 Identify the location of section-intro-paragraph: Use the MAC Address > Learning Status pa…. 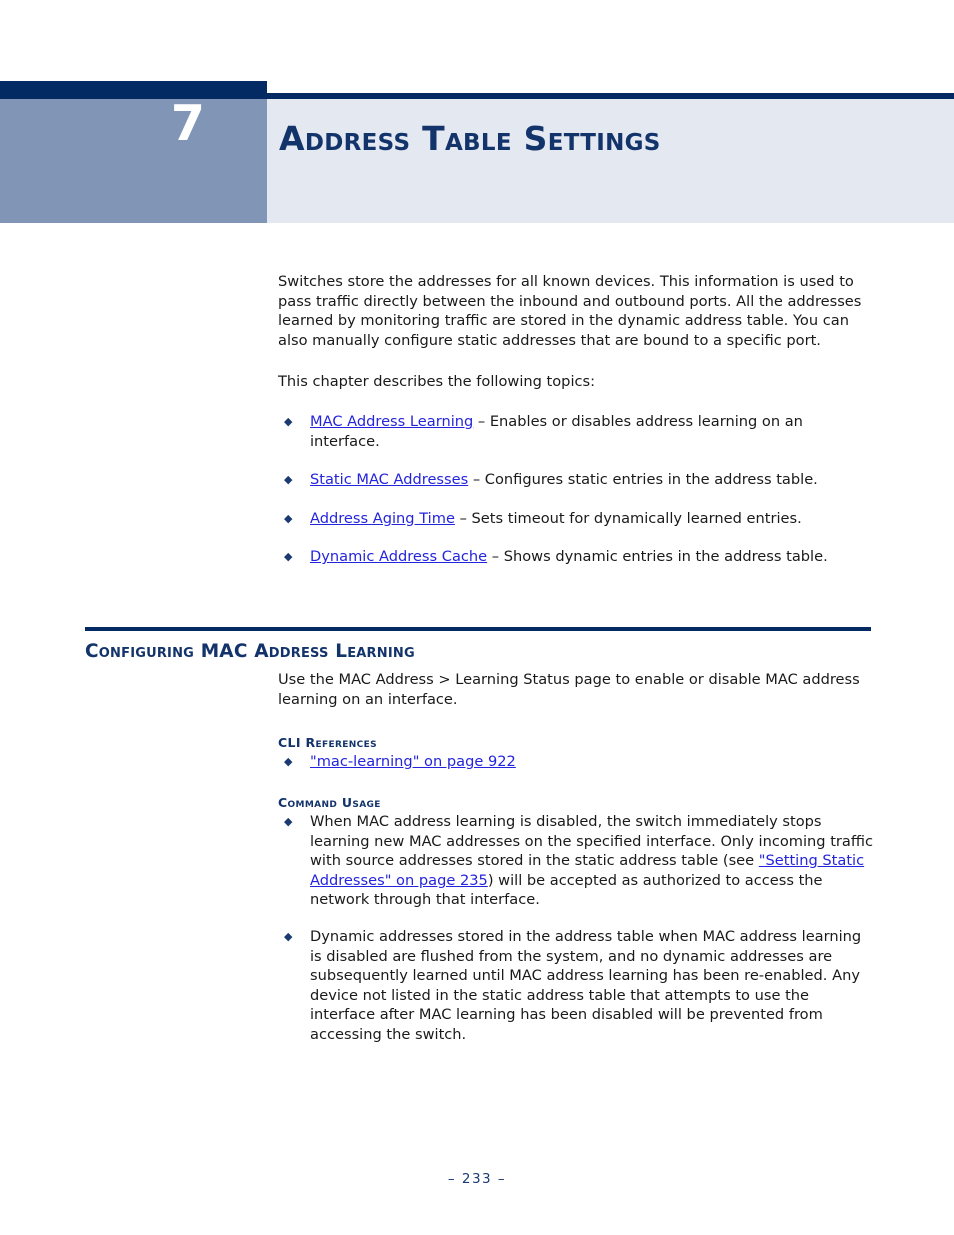
(569, 689).